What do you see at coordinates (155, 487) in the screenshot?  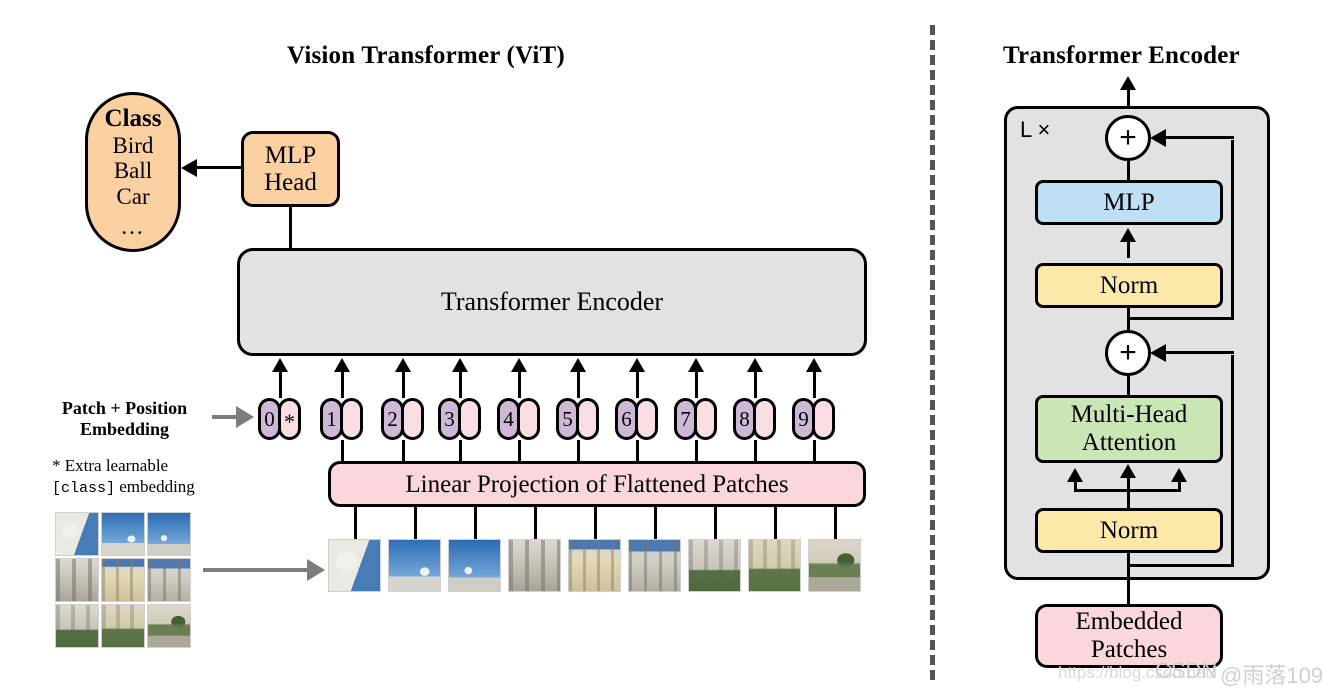 I see `footnote-embedding-word: embedding` at bounding box center [155, 487].